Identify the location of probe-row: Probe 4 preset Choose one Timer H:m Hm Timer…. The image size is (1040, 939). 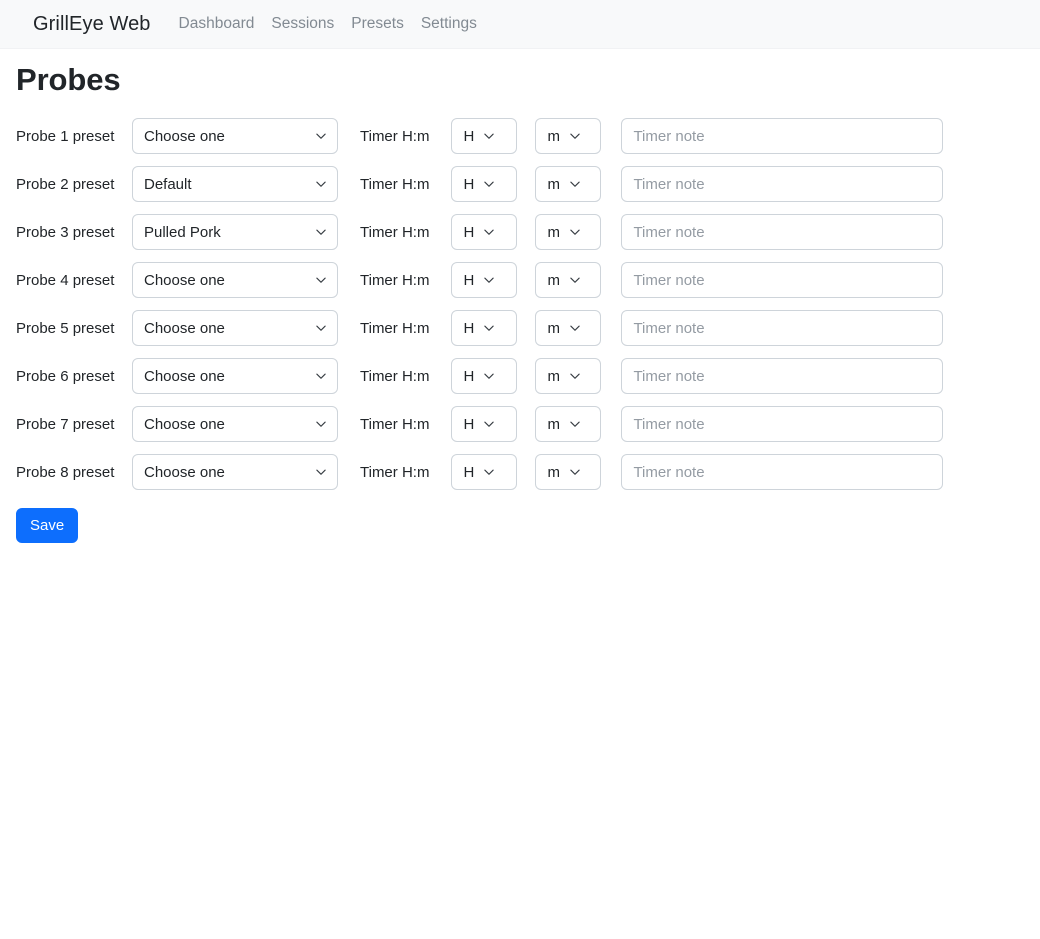
(520, 280).